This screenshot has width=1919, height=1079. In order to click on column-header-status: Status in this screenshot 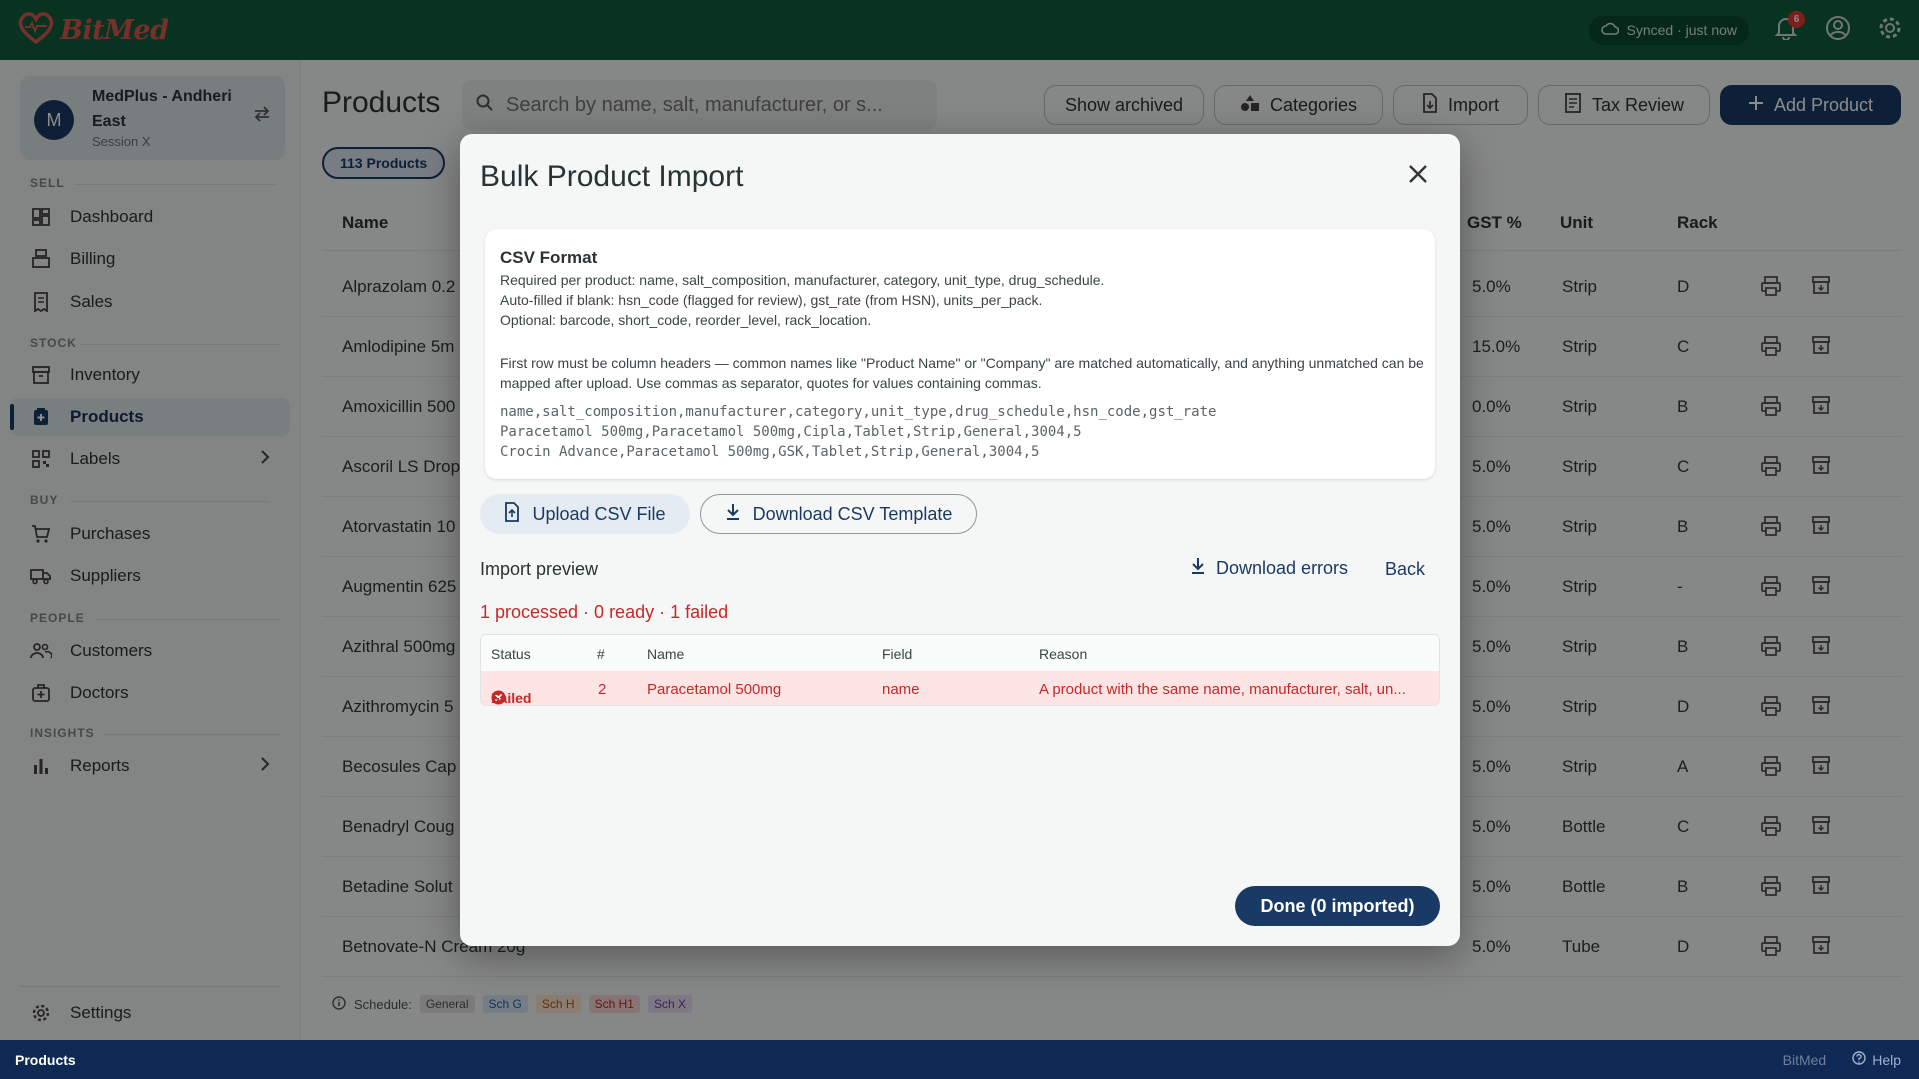, I will do `click(511, 654)`.